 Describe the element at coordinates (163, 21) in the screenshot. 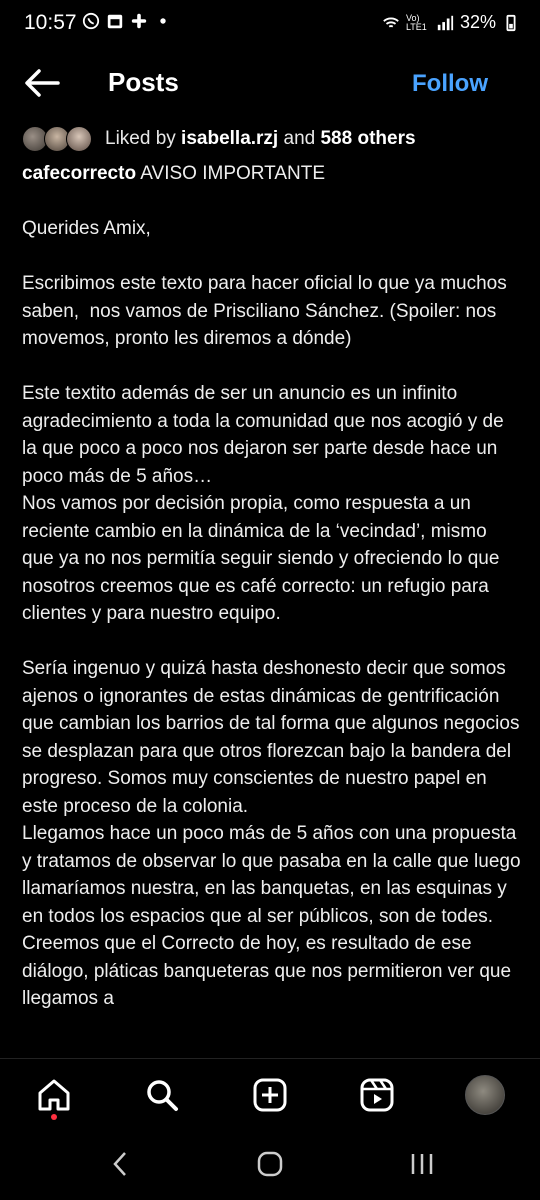

I see `dot-icon` at that location.